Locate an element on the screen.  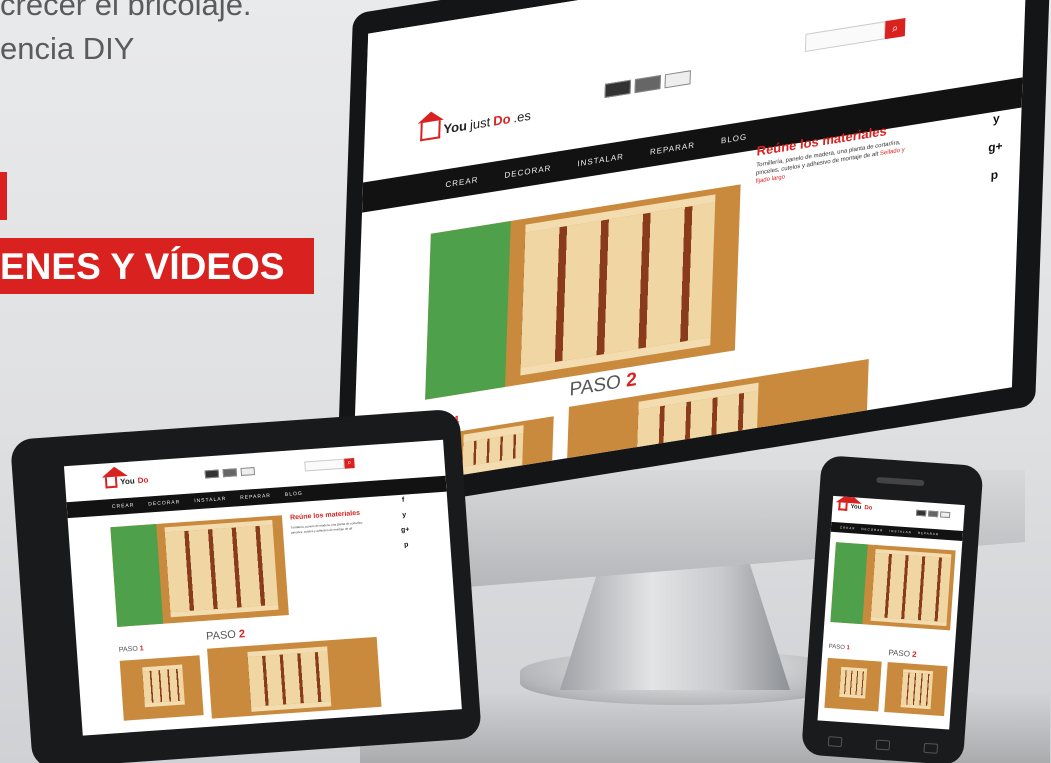
phone-menu-reparar: REPARAR is located at coordinates (928, 534).